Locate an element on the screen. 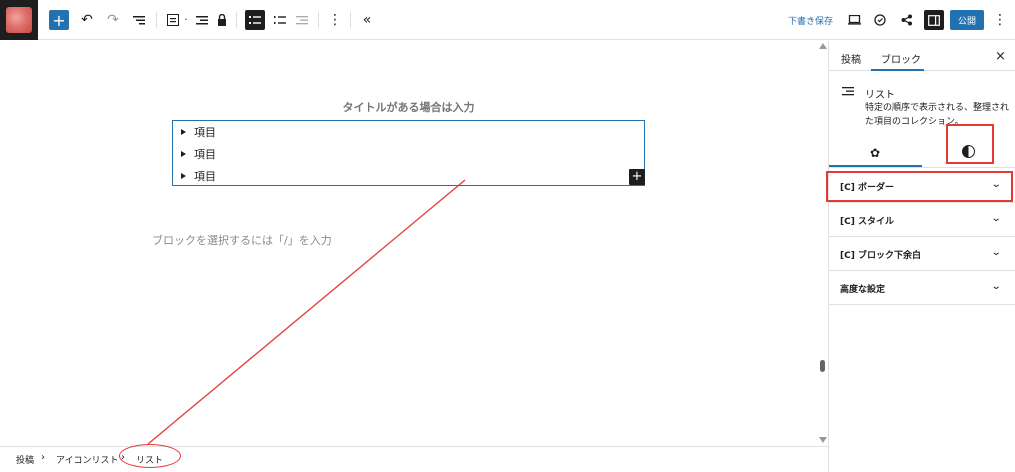 The height and width of the screenshot is (472, 1015). post-title: タイトルがある場合は入力 is located at coordinates (408, 107).